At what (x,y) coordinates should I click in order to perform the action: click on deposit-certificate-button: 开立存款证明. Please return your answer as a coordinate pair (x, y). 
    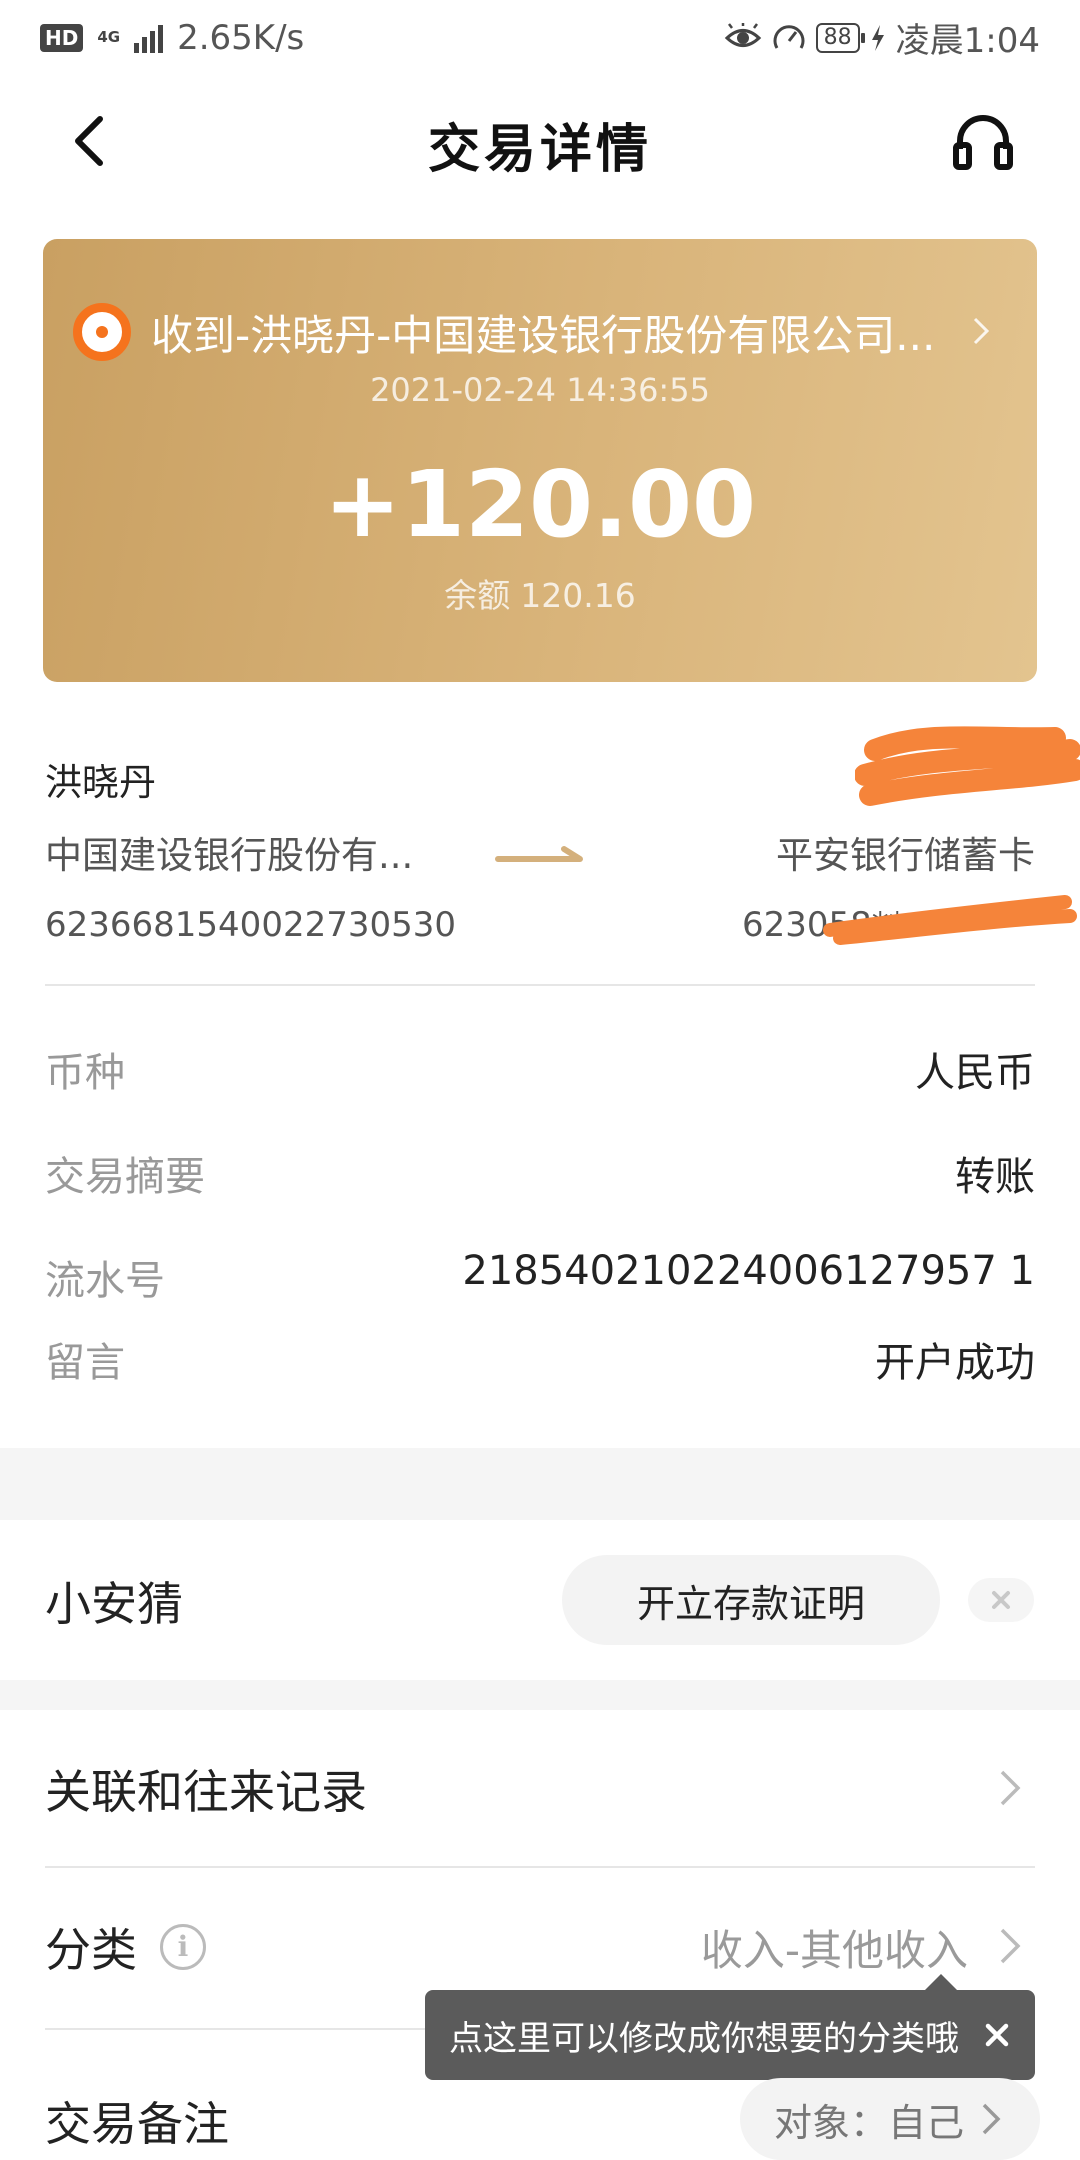
    Looking at the image, I should click on (751, 1600).